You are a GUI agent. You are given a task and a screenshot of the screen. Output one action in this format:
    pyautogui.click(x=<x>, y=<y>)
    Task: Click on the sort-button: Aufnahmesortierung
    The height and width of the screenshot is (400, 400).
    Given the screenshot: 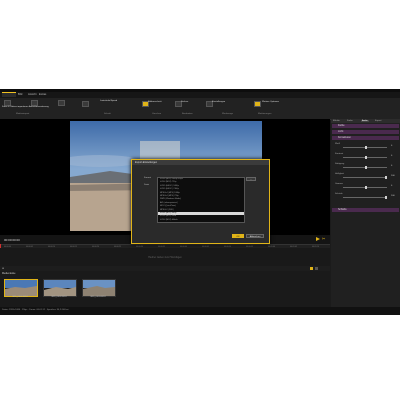 What is the action you would take?
    pyautogui.click(x=39, y=107)
    